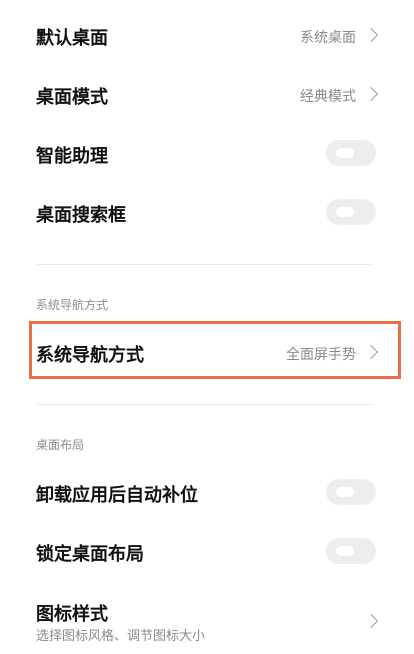 Image resolution: width=414 pixels, height=654 pixels. I want to click on desktop-search-toggle, so click(351, 212).